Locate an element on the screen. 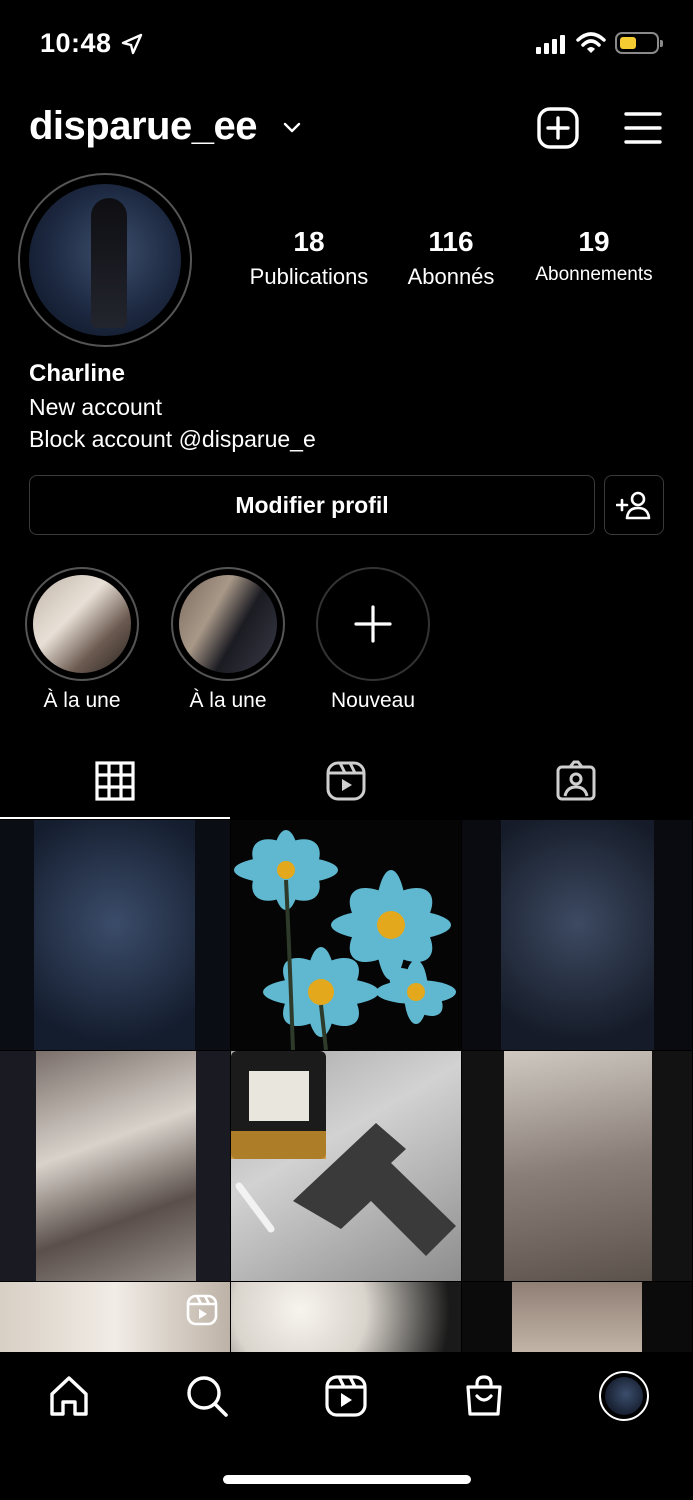  stat-publications: 18 Publications is located at coordinates (309, 258).